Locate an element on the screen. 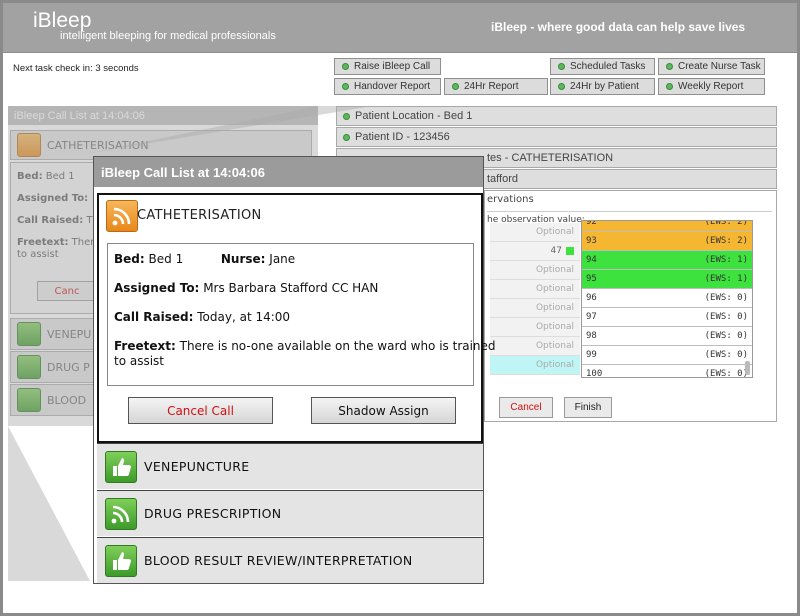  handover-report-label: Handover Report is located at coordinates (392, 86).